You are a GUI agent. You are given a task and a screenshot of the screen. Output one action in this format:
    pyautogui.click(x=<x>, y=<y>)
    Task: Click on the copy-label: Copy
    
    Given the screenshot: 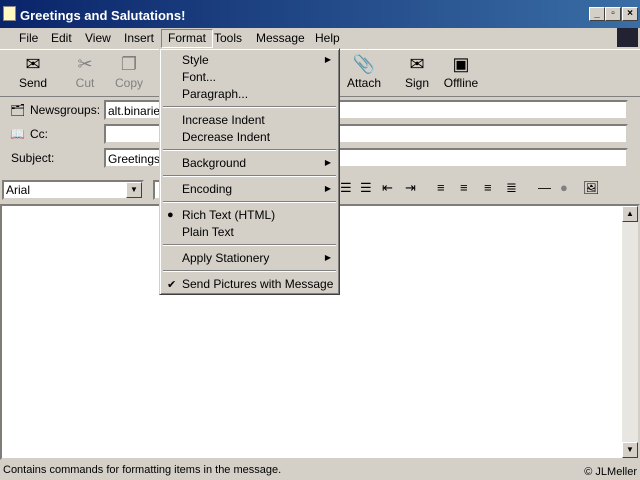 What is the action you would take?
    pyautogui.click(x=128, y=83)
    